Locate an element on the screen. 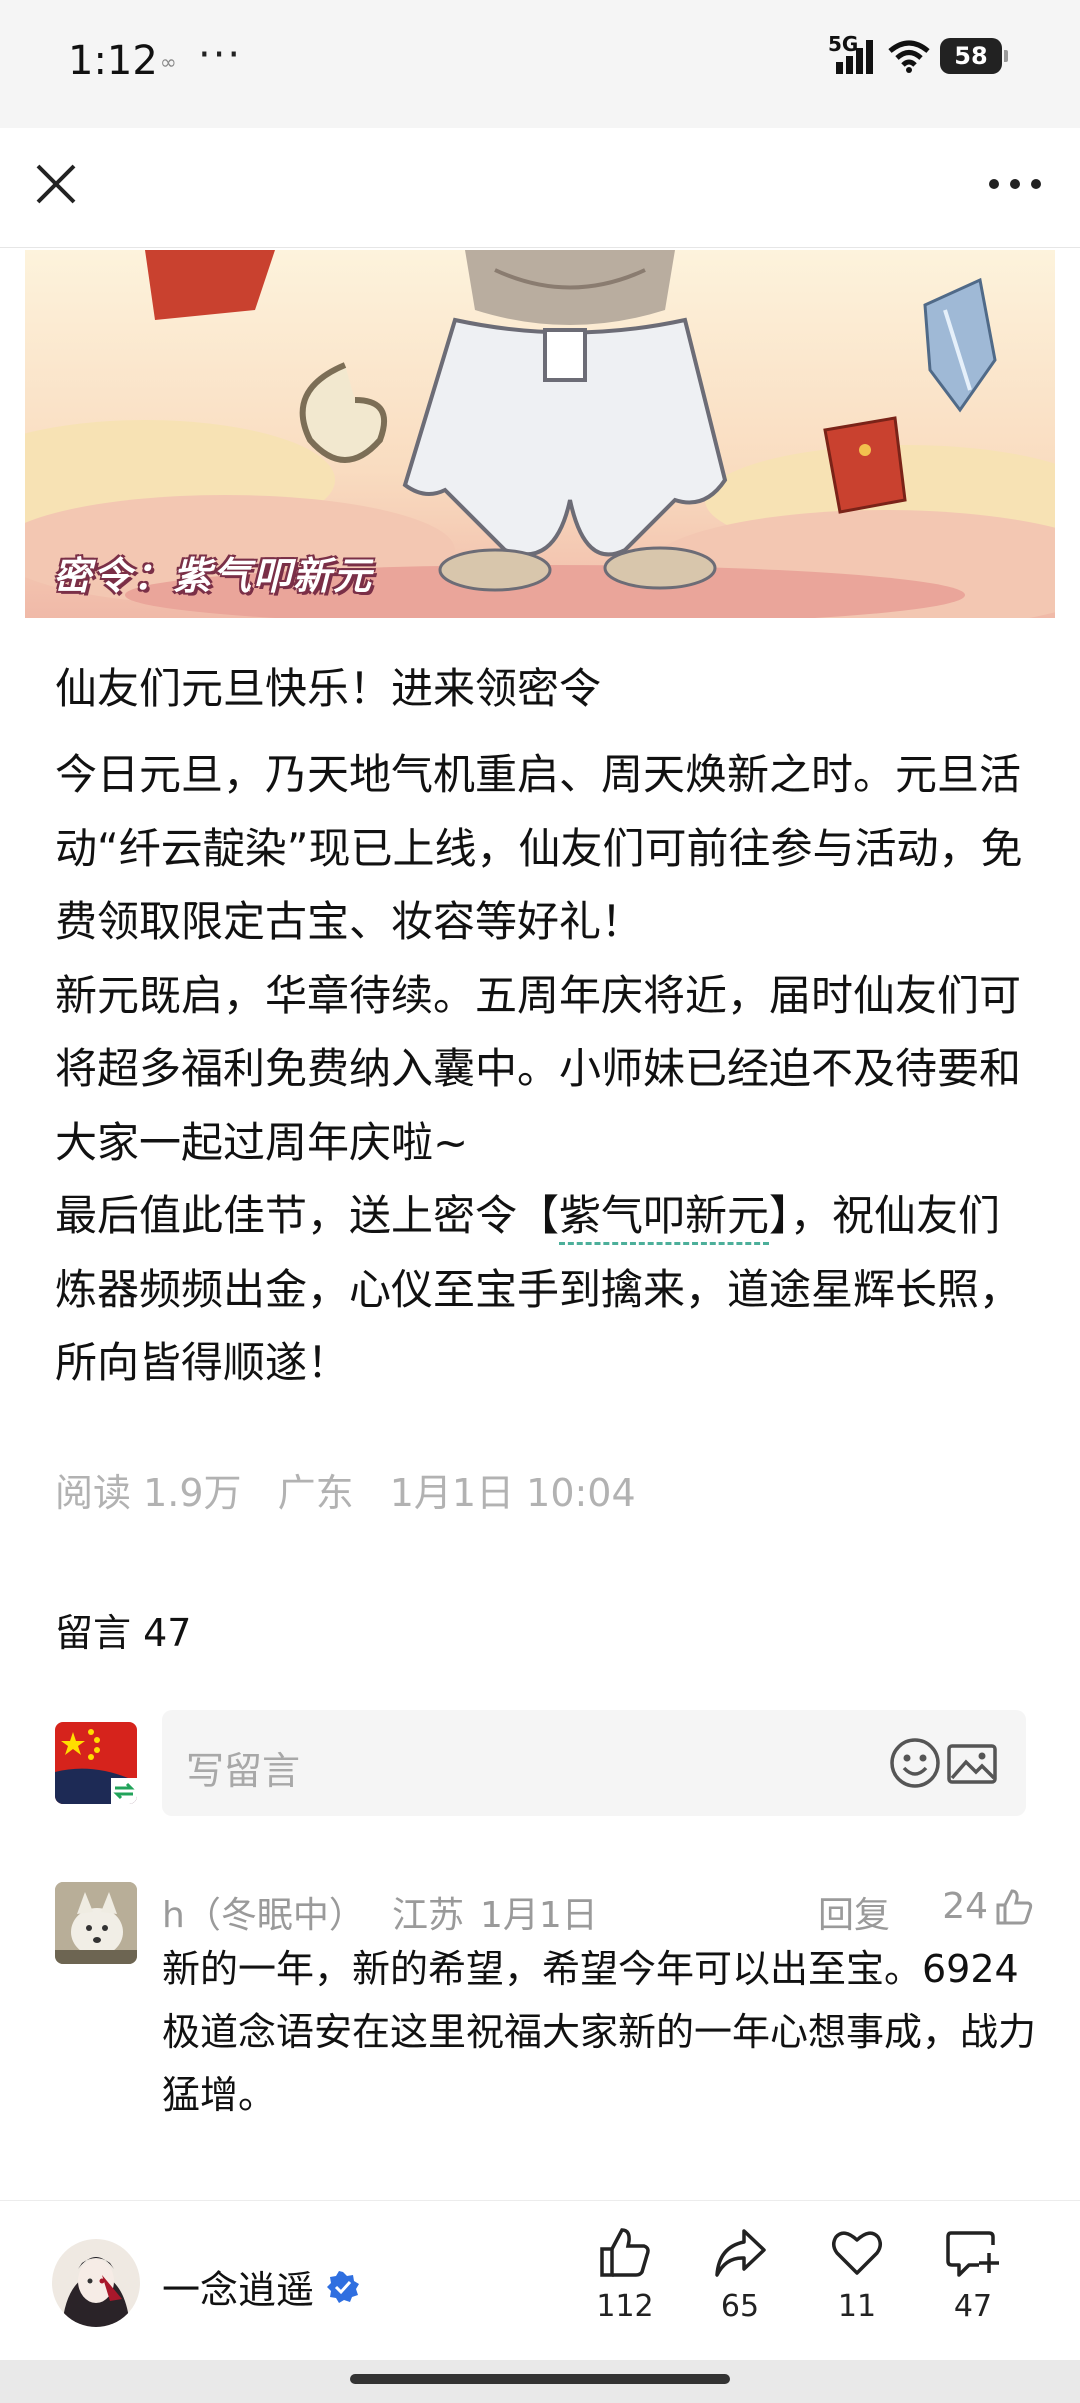 The height and width of the screenshot is (2403, 1080). status-bar: 1:12 ∞ ··· 5G 58 is located at coordinates (540, 64).